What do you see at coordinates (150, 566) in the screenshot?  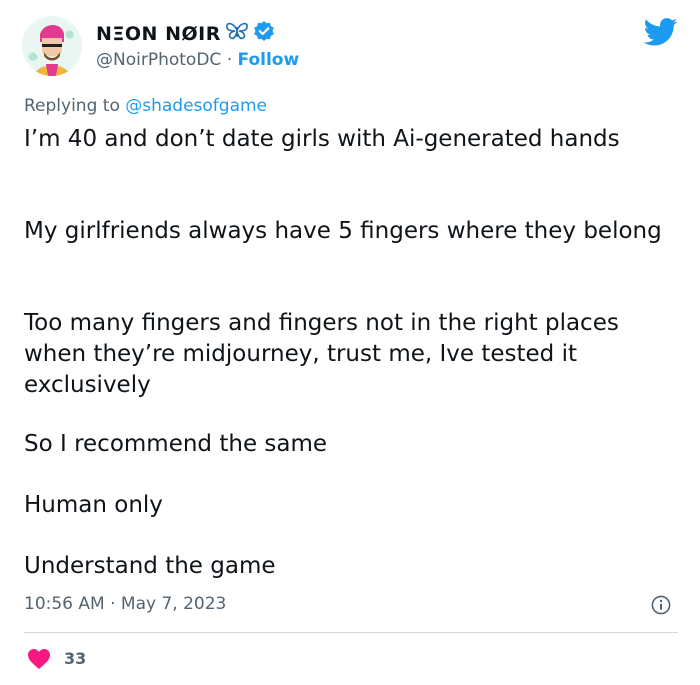 I see `tweet-paragraph: Understand the game` at bounding box center [150, 566].